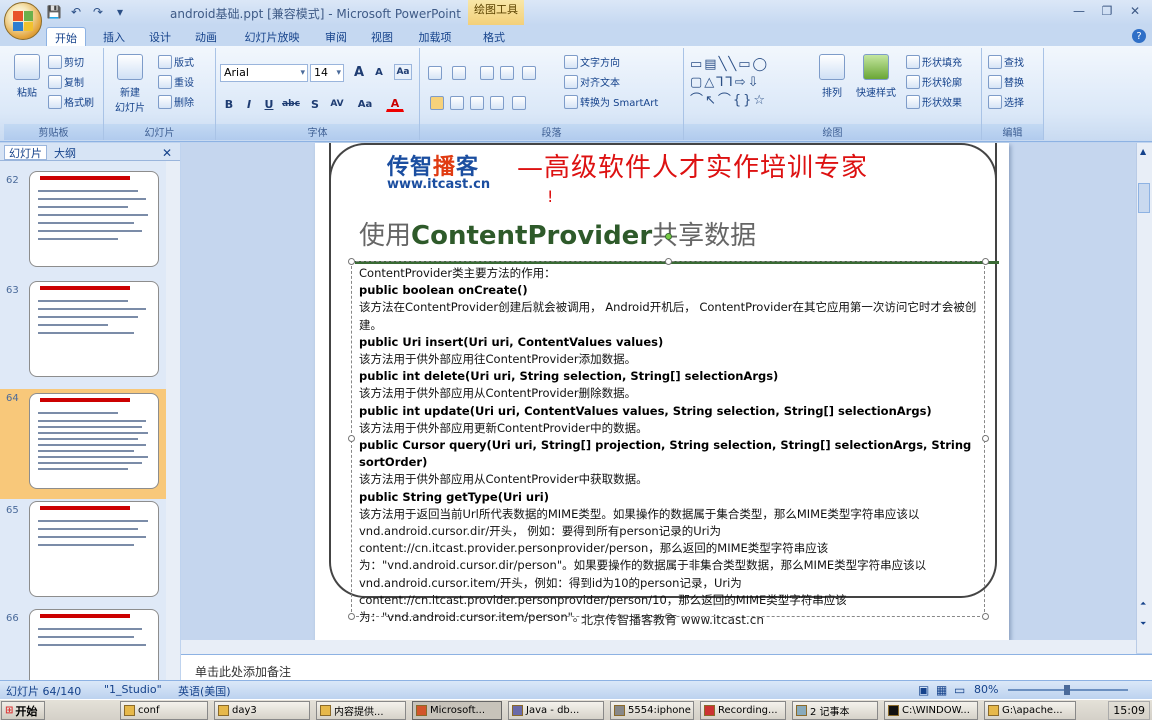 Image resolution: width=1152 pixels, height=720 pixels. What do you see at coordinates (359, 72) in the screenshot?
I see `grow-font-button: A` at bounding box center [359, 72].